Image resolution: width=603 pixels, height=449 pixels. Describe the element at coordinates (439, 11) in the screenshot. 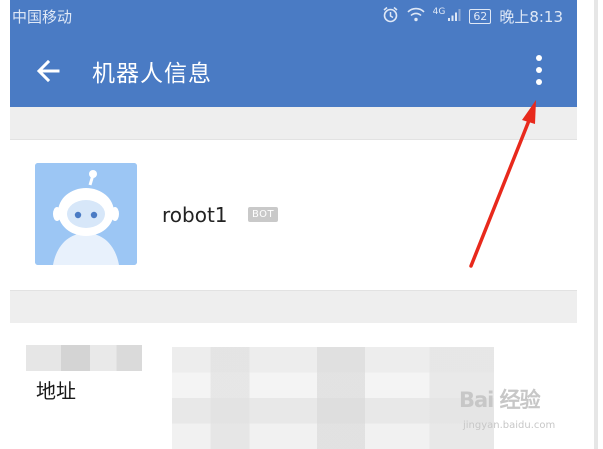

I see `network-type: 4G` at that location.